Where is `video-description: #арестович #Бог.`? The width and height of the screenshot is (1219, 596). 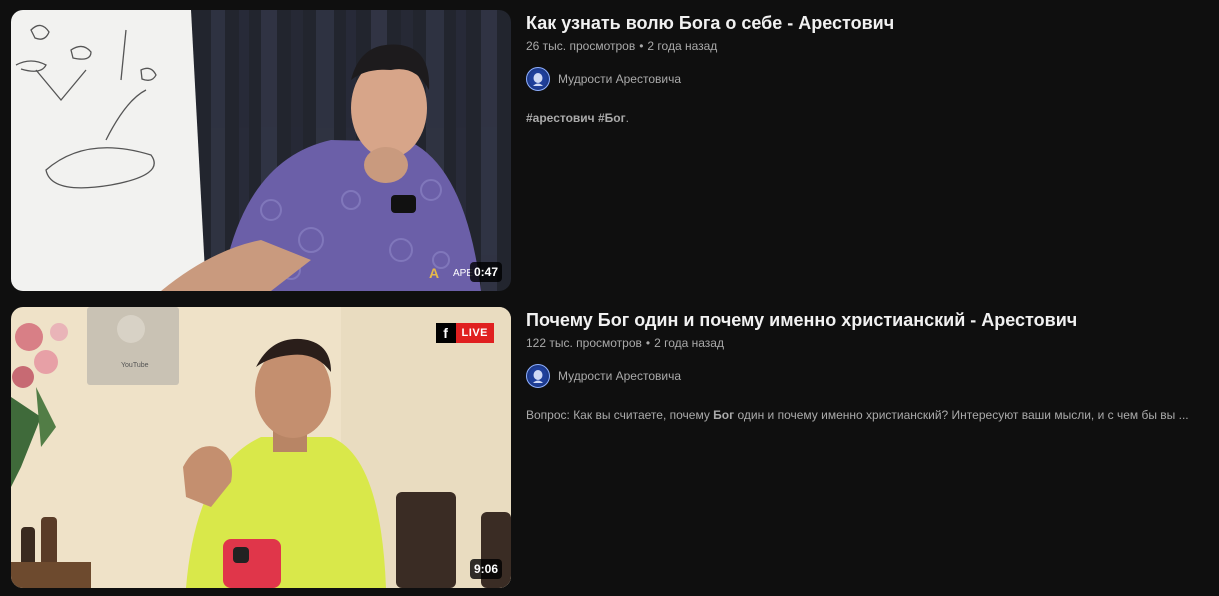
video-description: #арестович #Бог. is located at coordinates (871, 118).